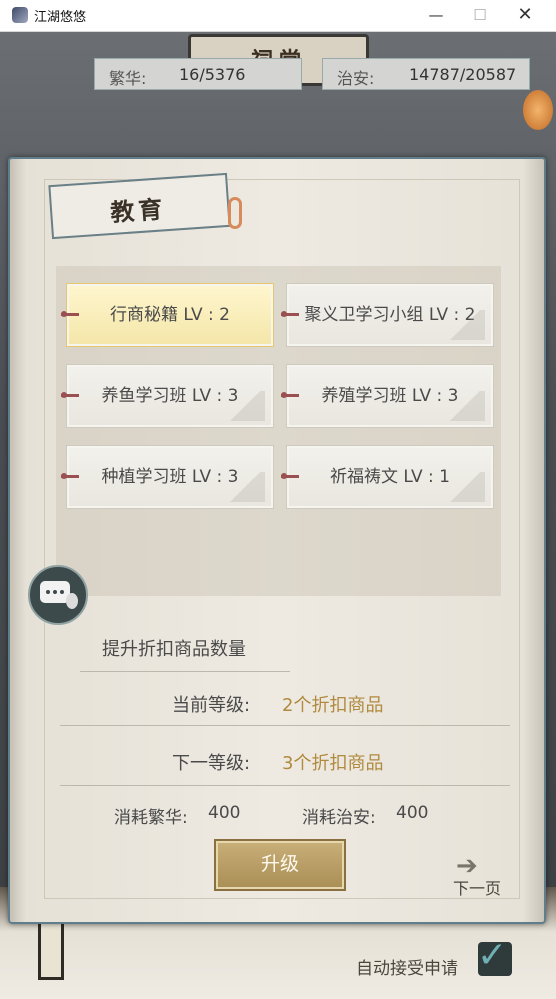 This screenshot has width=556, height=999. What do you see at coordinates (356, 78) in the screenshot?
I see `security-label: 治安:` at bounding box center [356, 78].